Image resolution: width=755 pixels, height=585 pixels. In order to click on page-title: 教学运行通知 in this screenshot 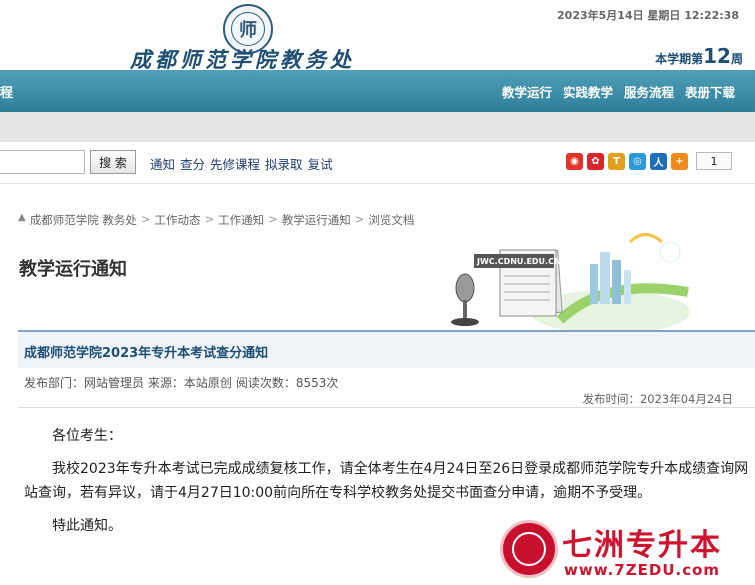, I will do `click(73, 269)`.